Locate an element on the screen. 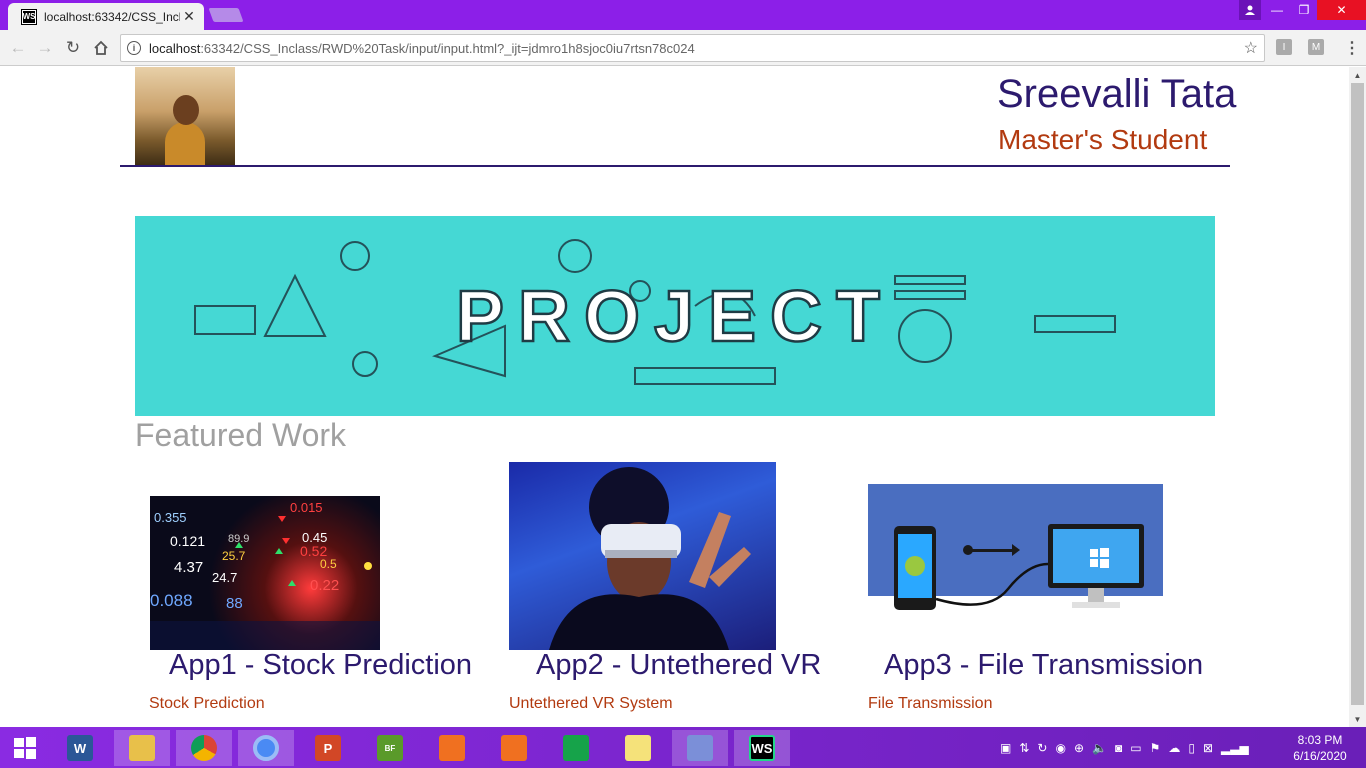  scroll-up-icon: ▲ is located at coordinates (1357, 75).